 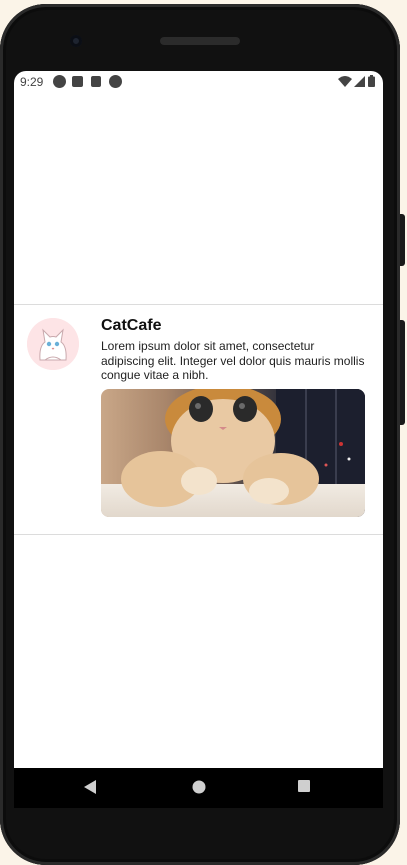 I want to click on a-icon, so click(x=77, y=81).